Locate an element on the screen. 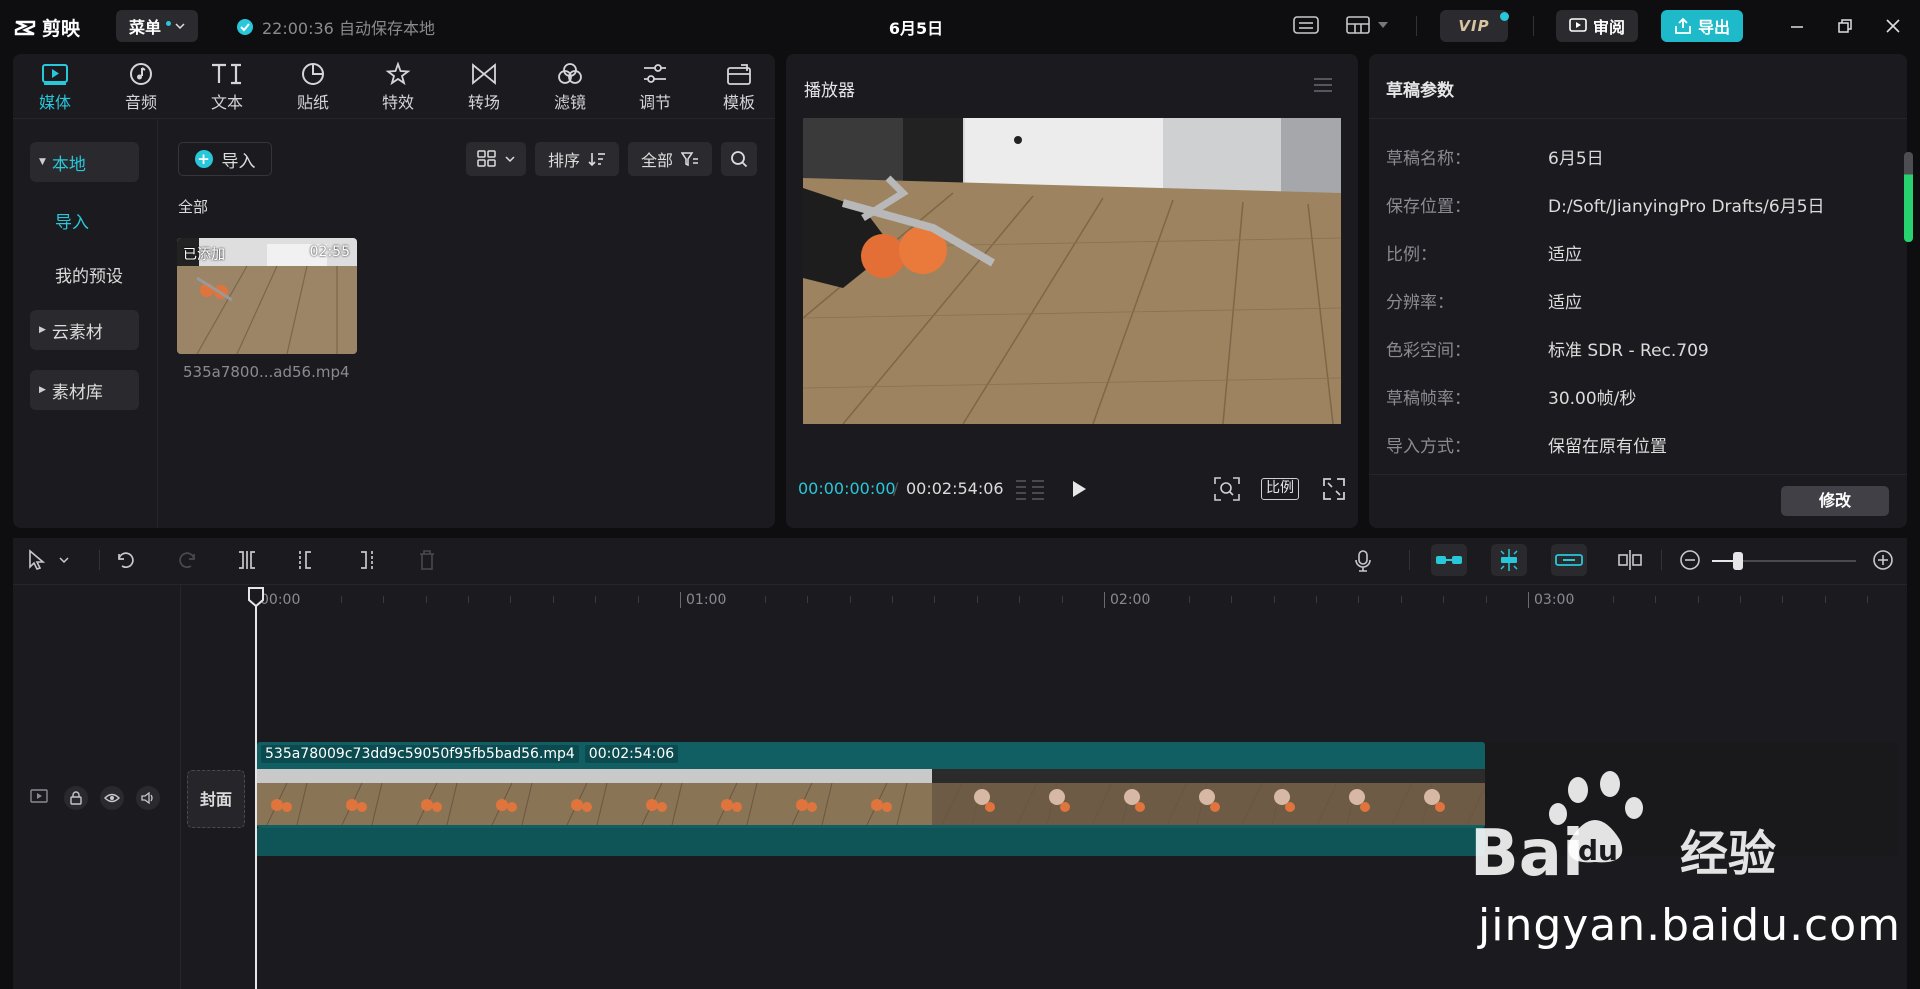  field-key: 草稿名称： is located at coordinates (1428, 159).